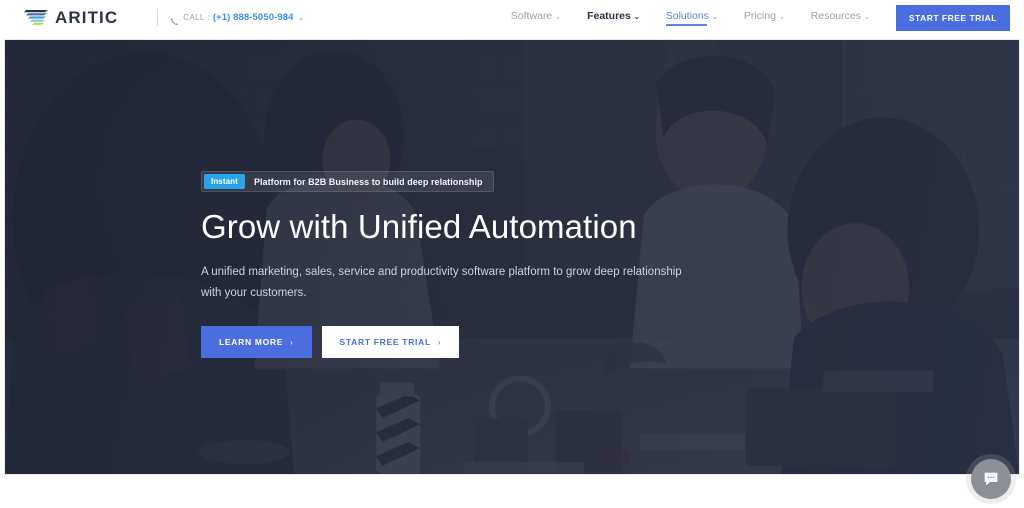 This screenshot has width=1024, height=508. What do you see at coordinates (419, 226) in the screenshot?
I see `hero-title: Grow with Unified Automation` at bounding box center [419, 226].